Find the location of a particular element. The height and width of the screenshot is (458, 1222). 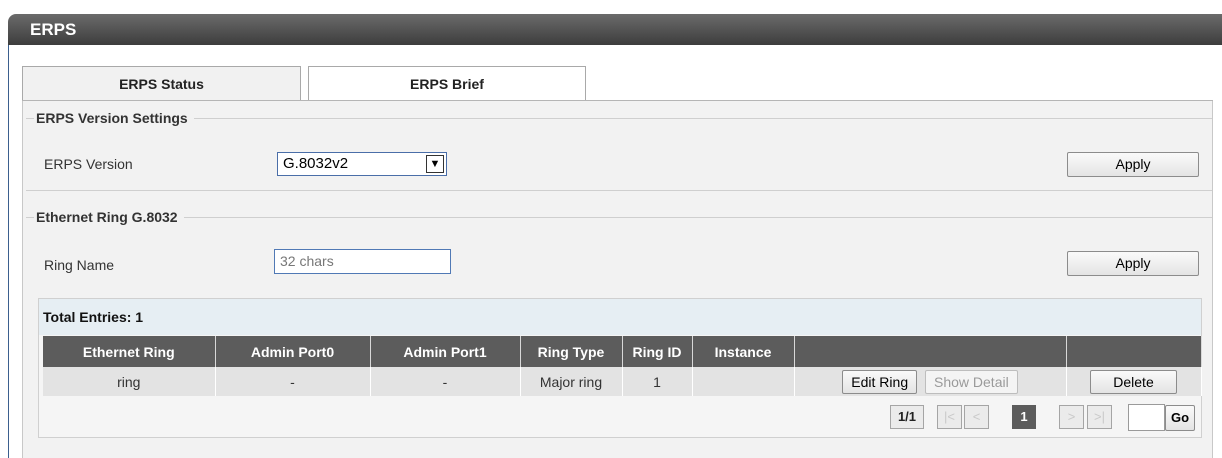

col-admin-port1: Admin Port1 is located at coordinates (445, 351).